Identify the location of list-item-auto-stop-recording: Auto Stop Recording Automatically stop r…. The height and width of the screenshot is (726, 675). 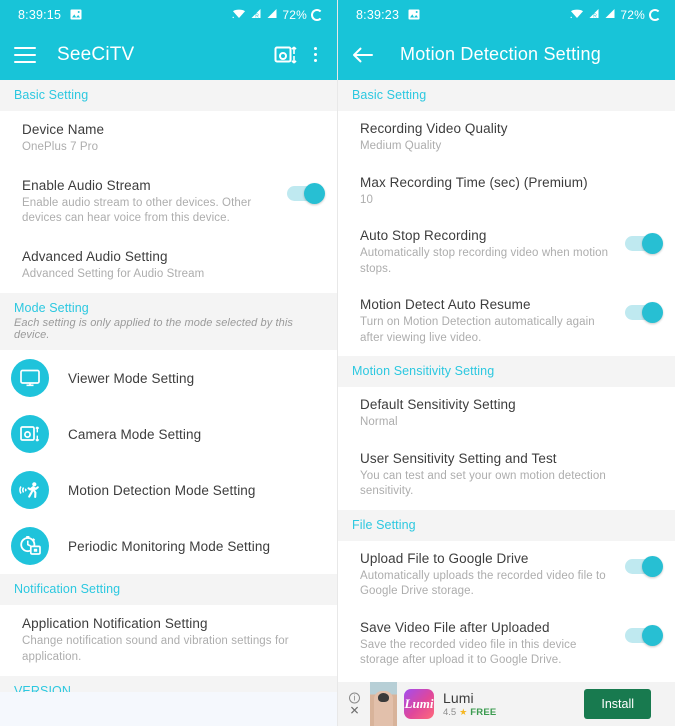
(506, 253).